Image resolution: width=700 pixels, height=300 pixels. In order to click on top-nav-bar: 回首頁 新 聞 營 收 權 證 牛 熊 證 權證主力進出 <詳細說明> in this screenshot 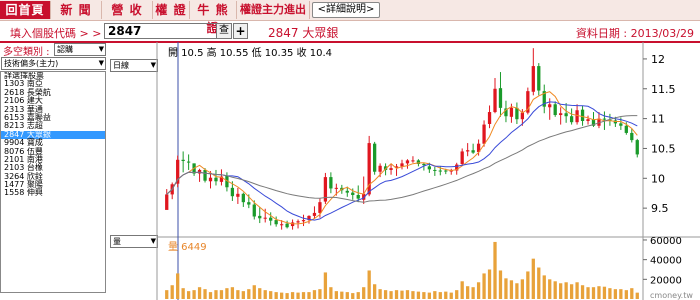, I will do `click(350, 17)`.